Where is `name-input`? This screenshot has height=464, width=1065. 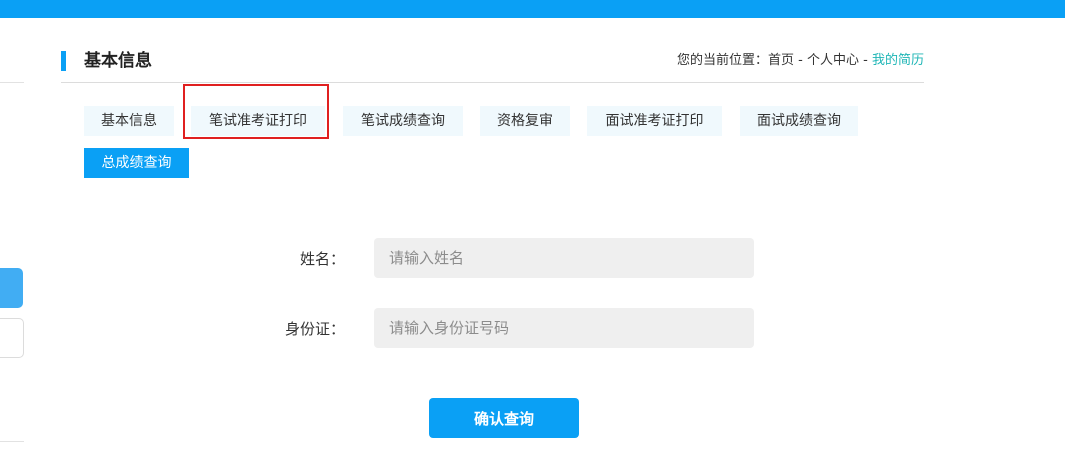 name-input is located at coordinates (564, 258).